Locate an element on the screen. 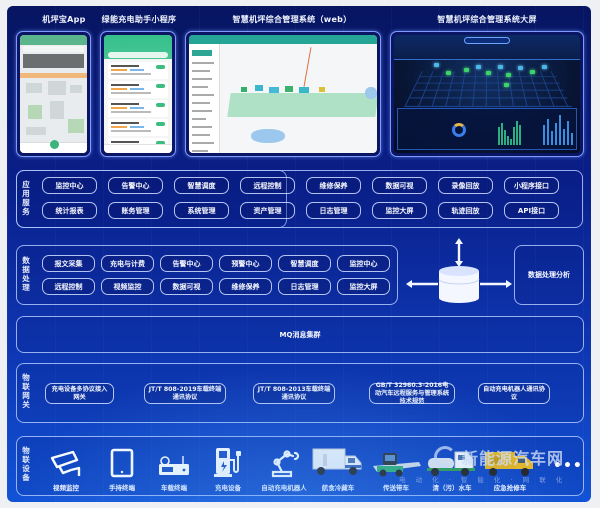 The width and height of the screenshot is (600, 508). iot-device-label: 车载终端 is located at coordinates (174, 488).